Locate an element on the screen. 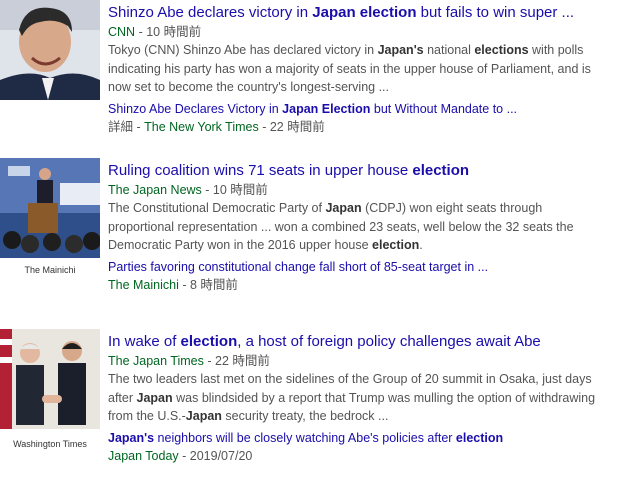 This screenshot has width=625, height=478. story-2-image-caption: The Mainichi is located at coordinates (50, 270).